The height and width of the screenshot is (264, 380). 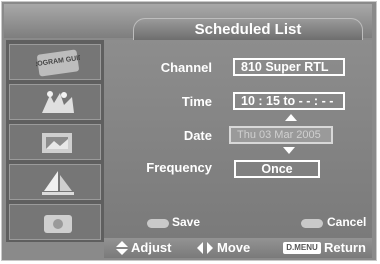 I want to click on time-field: 10 : 15 to - - : - -, so click(x=289, y=101).